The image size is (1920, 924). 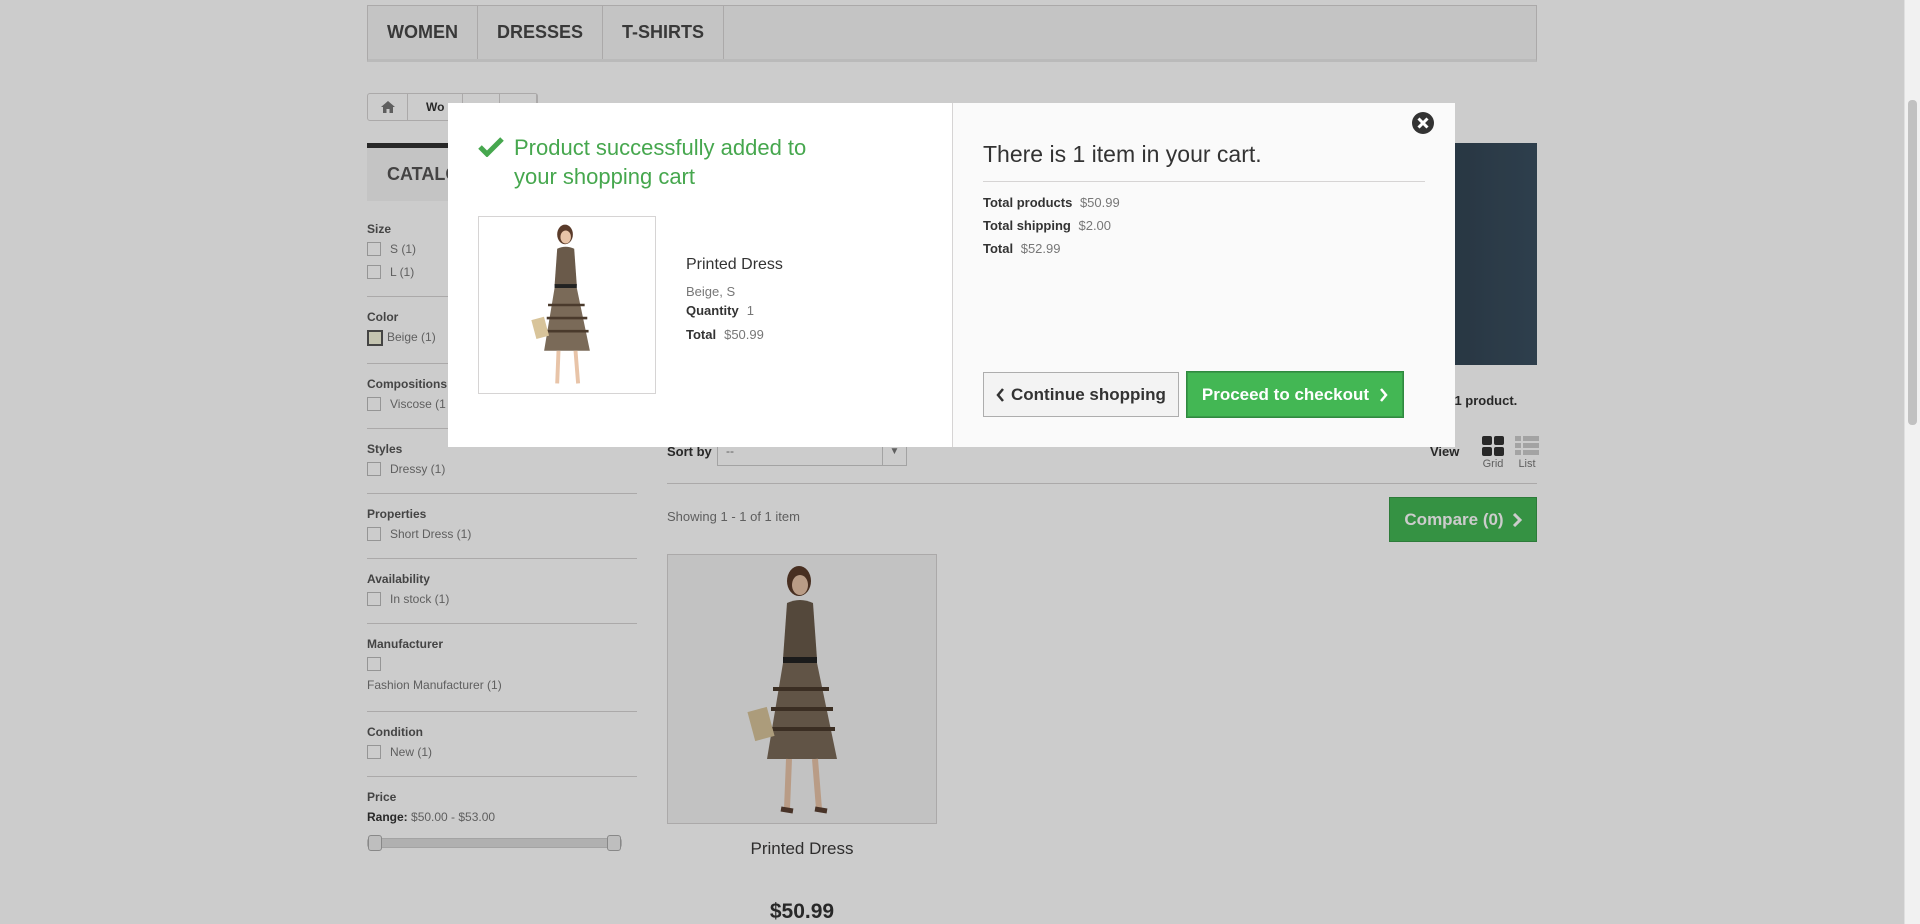 I want to click on modal-product-name: Printed Dress, so click(x=734, y=264).